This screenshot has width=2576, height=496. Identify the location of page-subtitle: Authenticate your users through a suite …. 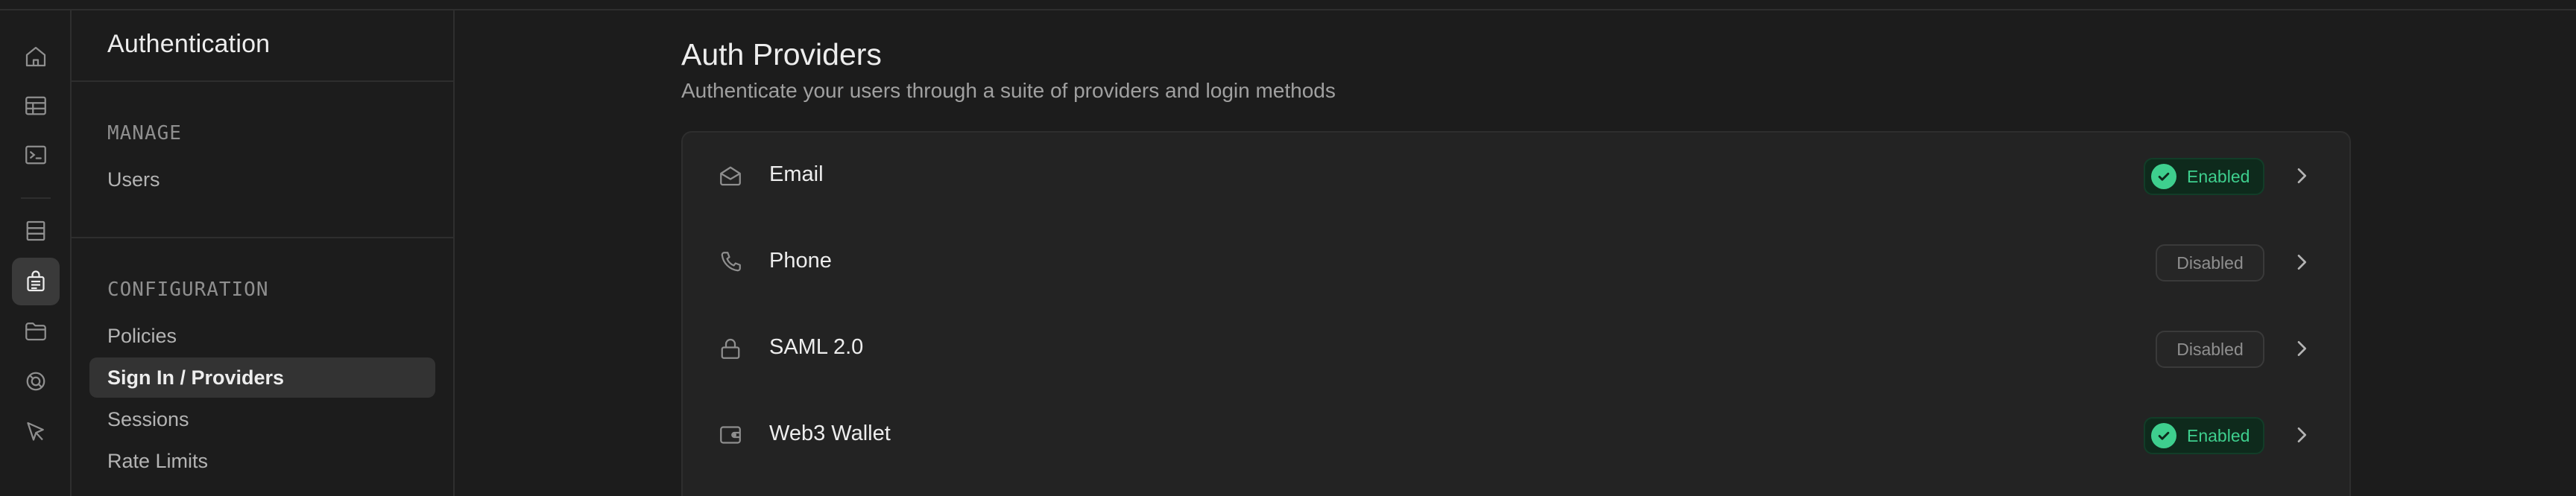
(1008, 90).